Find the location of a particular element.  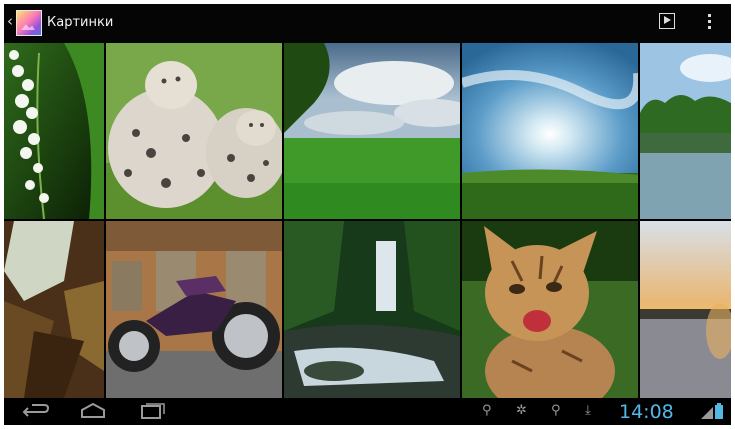

android-debug-icon: ✲ is located at coordinates (521, 410).